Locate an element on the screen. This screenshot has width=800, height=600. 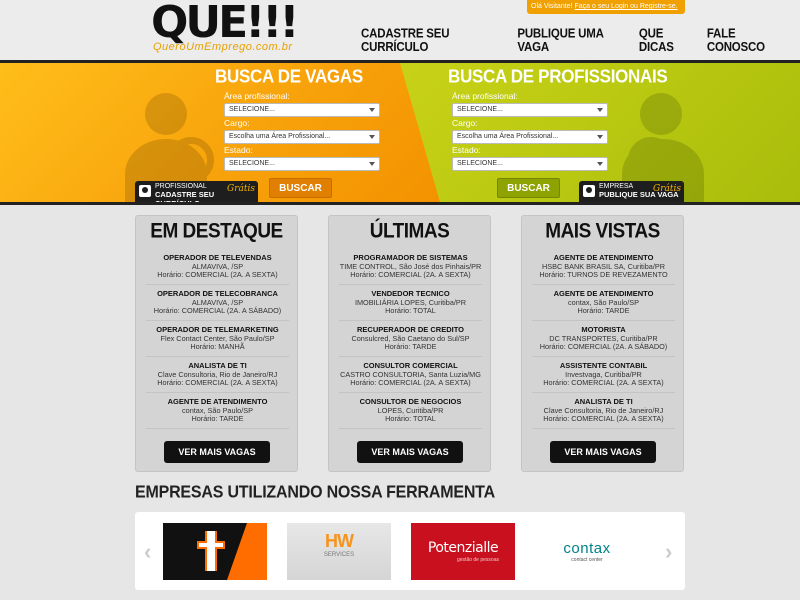
logo-text: HW is located at coordinates (339, 541).